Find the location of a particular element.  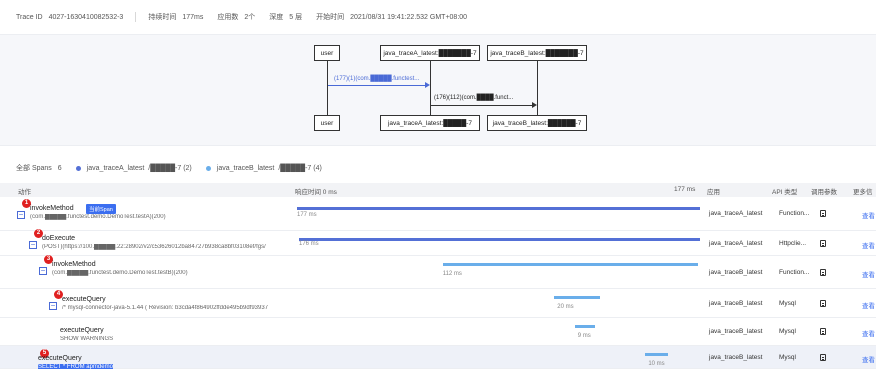

duration-label: 20 ms is located at coordinates (565, 307).